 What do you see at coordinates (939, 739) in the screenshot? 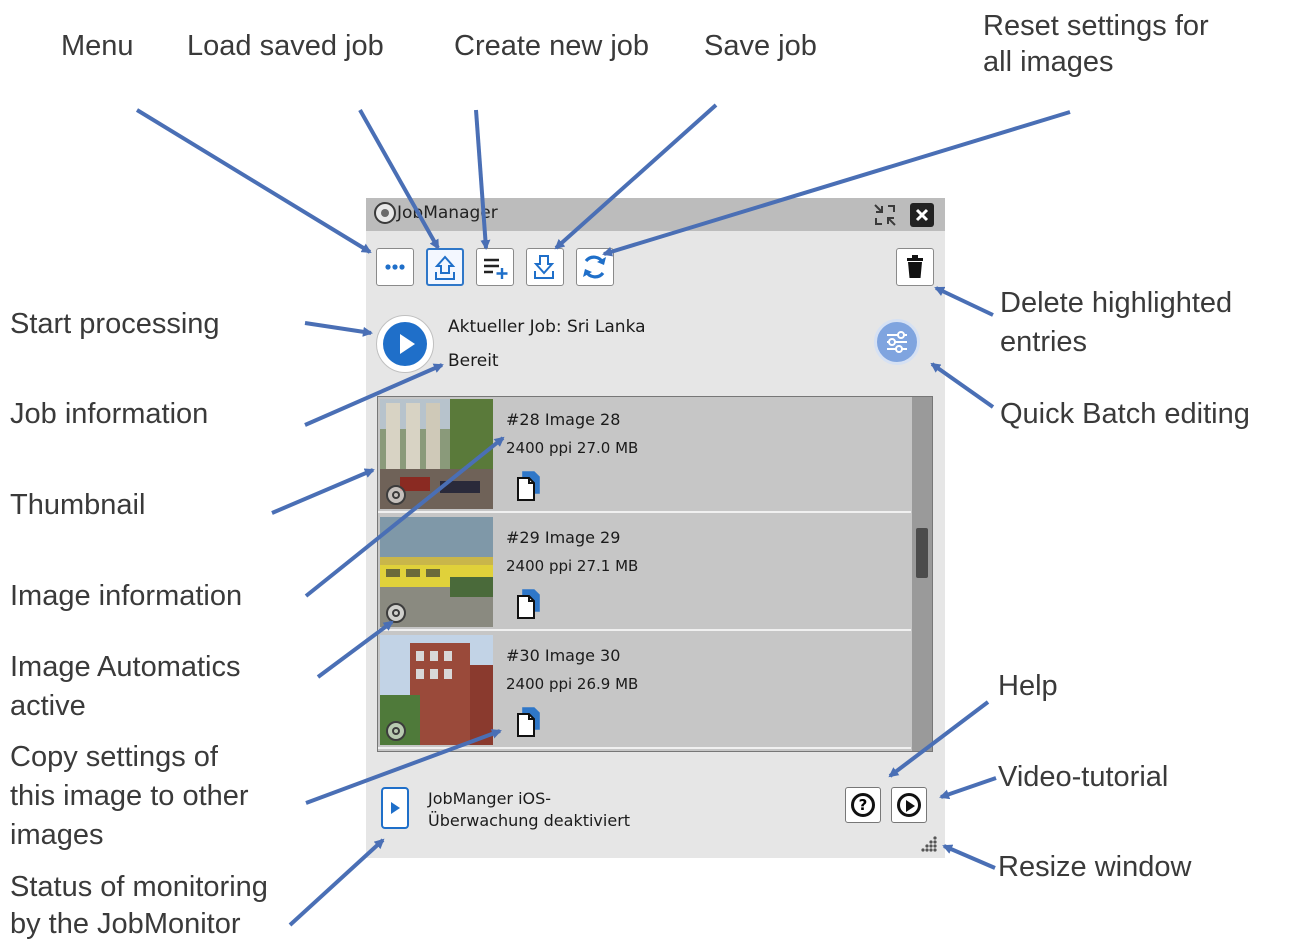
I see `arrow-help` at bounding box center [939, 739].